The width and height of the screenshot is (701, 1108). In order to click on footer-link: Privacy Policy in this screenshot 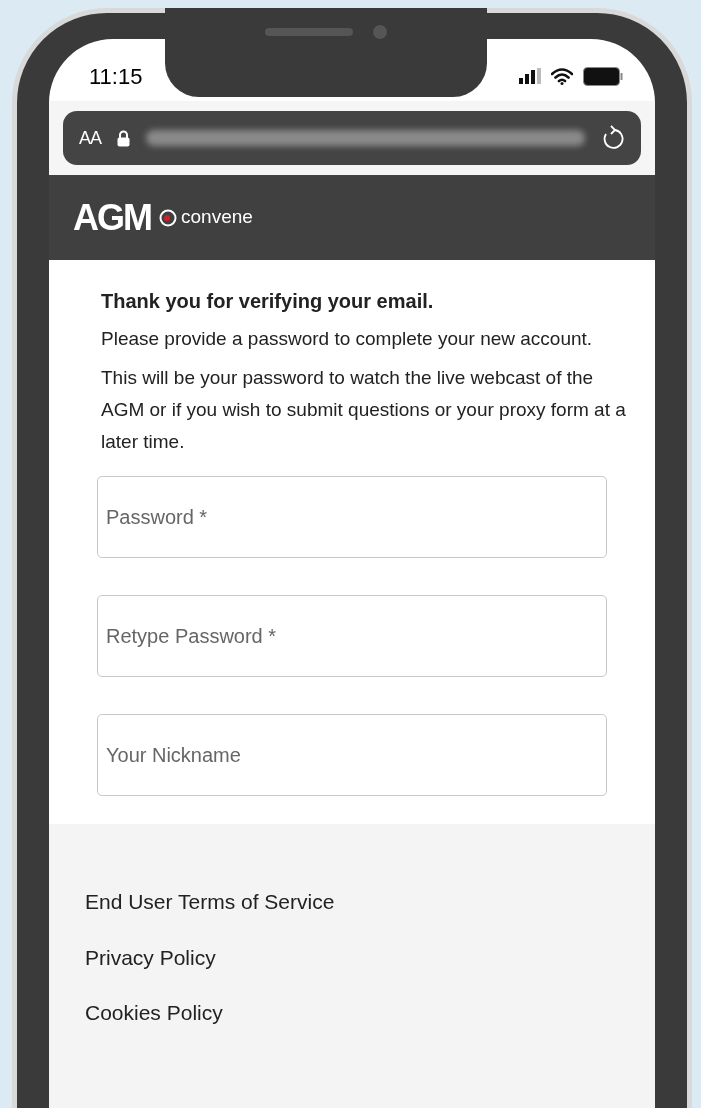, I will do `click(150, 957)`.